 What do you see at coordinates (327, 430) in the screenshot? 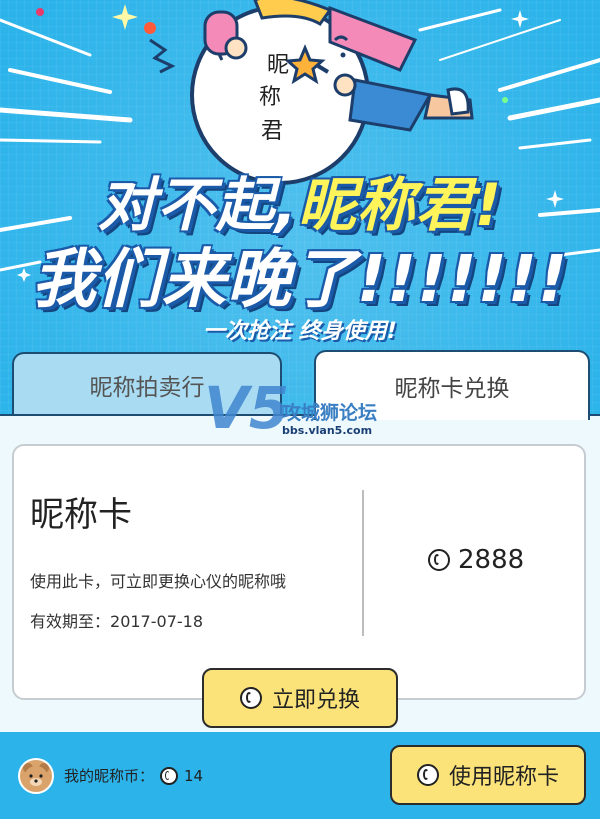
I see `watermark-url: bbs.vlan5.com` at bounding box center [327, 430].